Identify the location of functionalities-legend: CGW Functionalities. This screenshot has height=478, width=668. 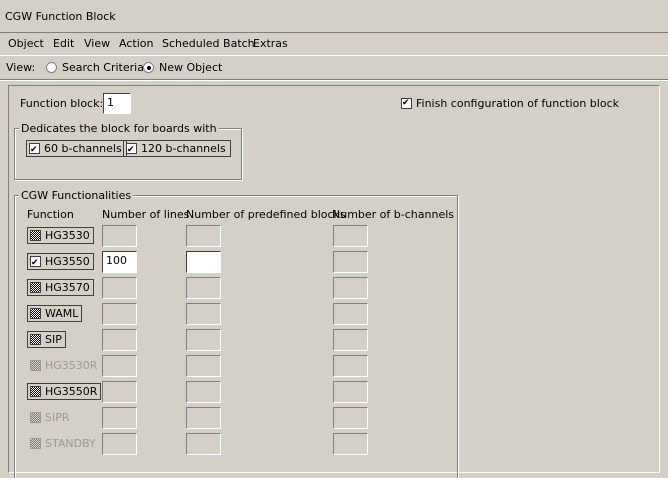
(76, 195).